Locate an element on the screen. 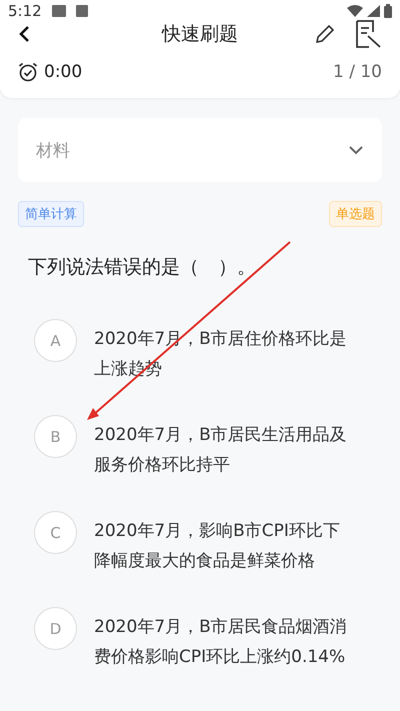 The image size is (400, 711). category-tag: 简单计算 is located at coordinates (51, 214).